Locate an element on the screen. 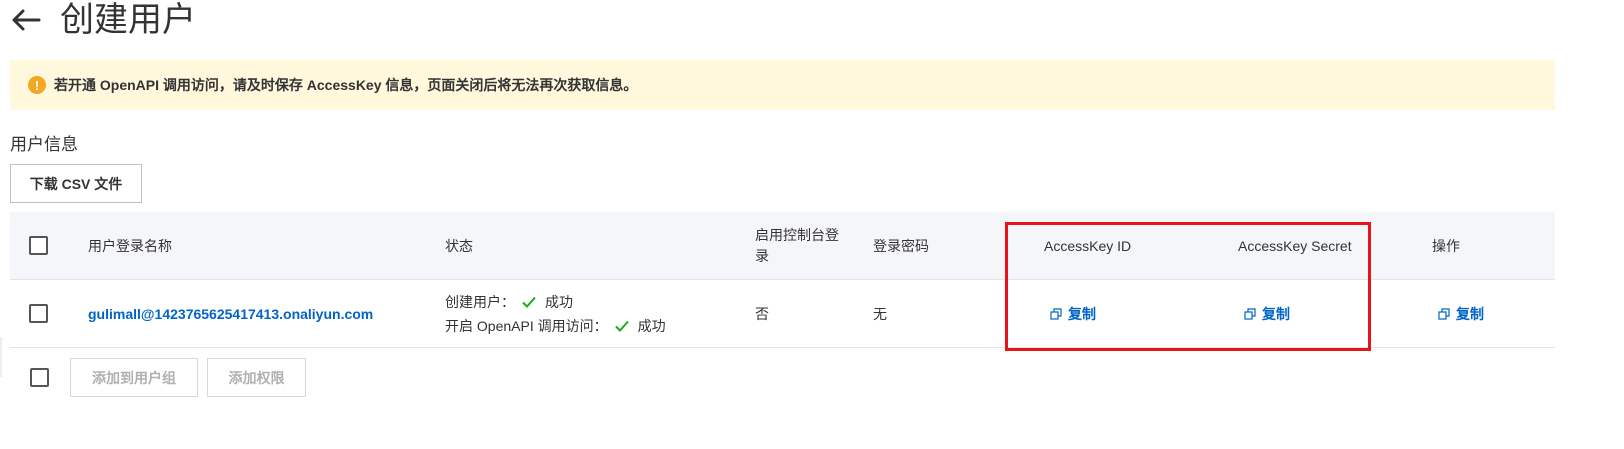 The height and width of the screenshot is (449, 1624). password-cell: 无 is located at coordinates (880, 313).